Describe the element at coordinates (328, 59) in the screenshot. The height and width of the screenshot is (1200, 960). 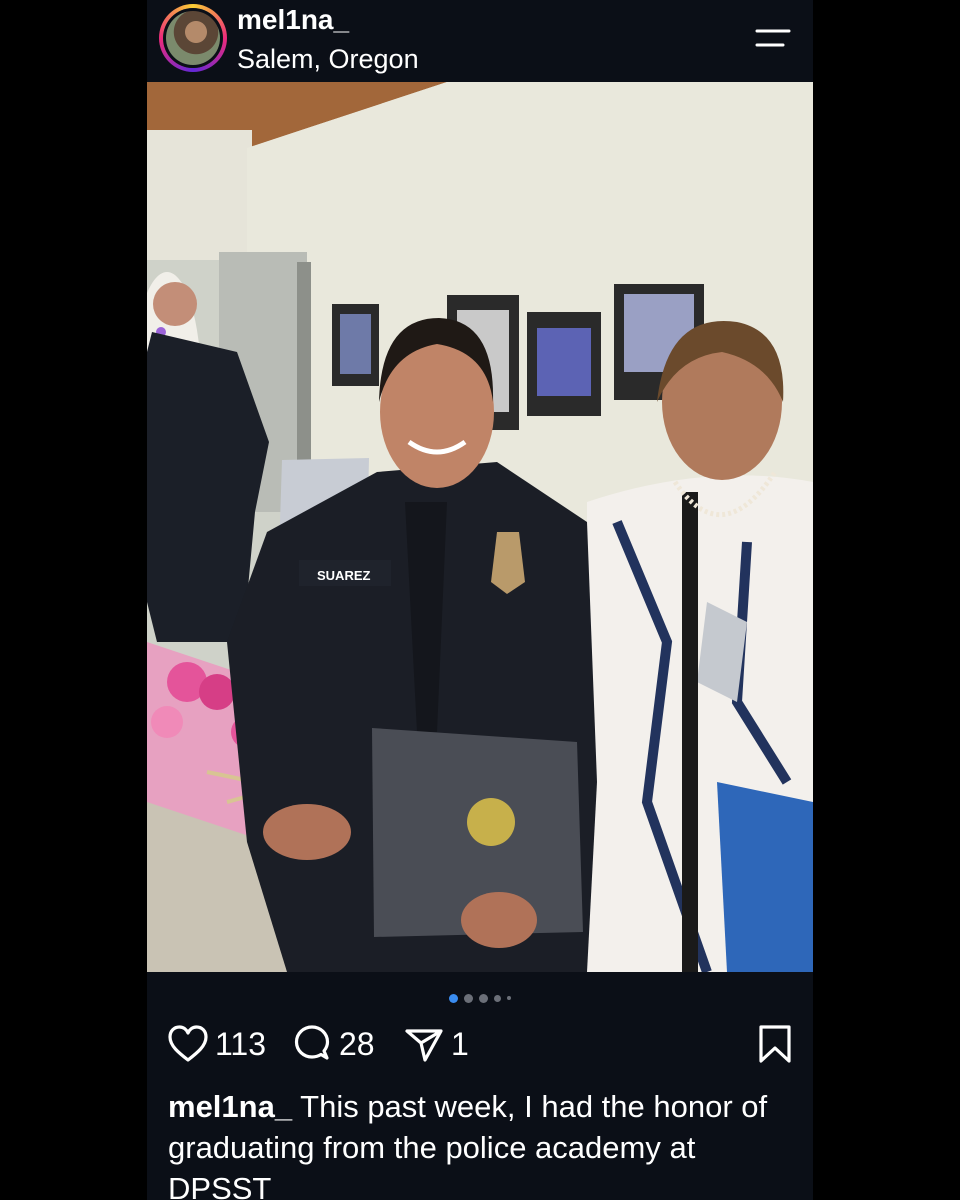
I see `header-location: Salem, Oregon` at that location.